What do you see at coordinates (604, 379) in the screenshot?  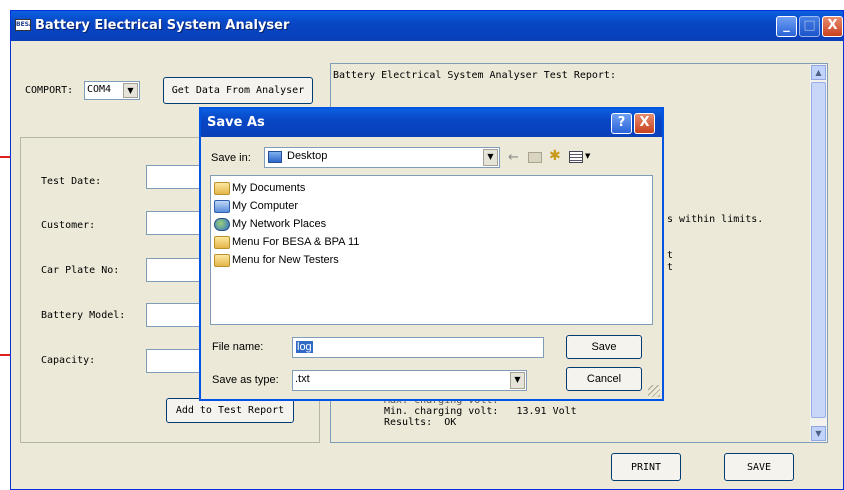 I see `dialog-cancel-button: Cancel` at bounding box center [604, 379].